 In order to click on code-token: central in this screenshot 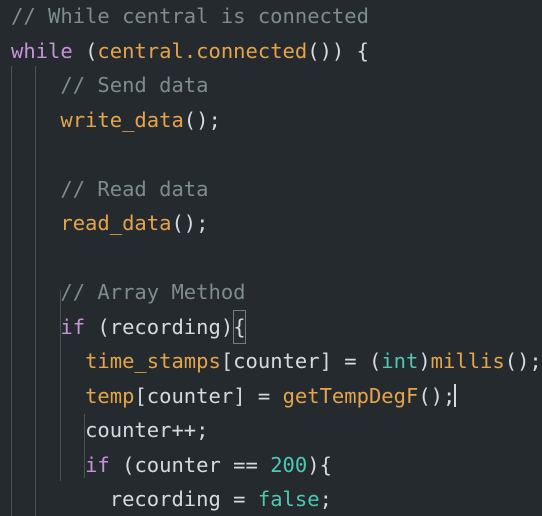, I will do `click(140, 50)`.